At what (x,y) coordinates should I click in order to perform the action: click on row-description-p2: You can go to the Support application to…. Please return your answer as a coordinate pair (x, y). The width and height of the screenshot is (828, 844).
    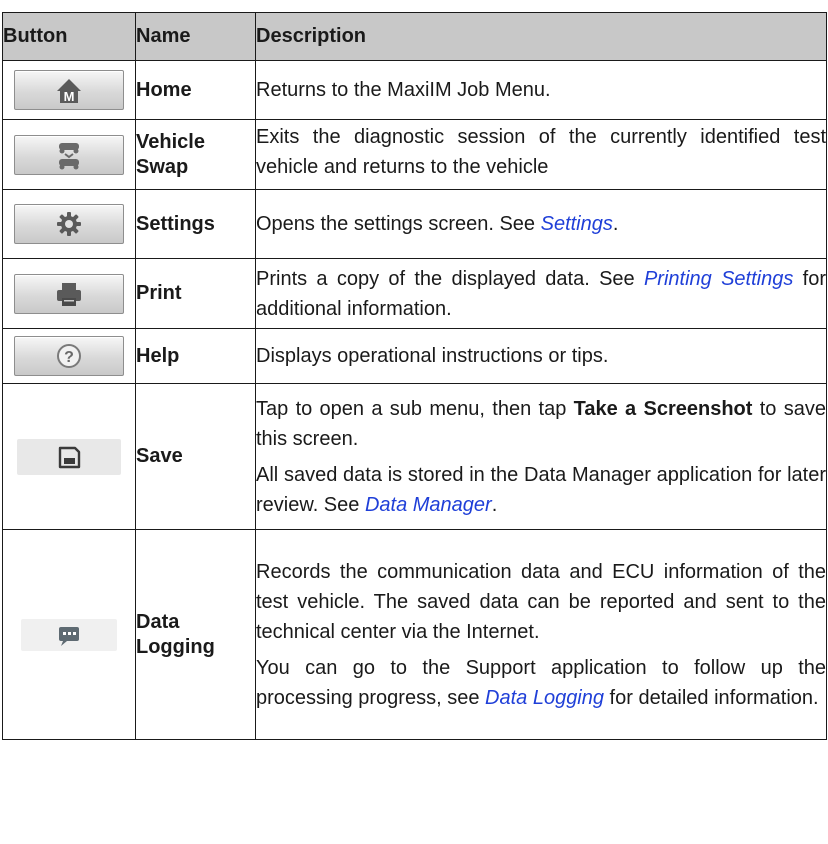
    Looking at the image, I should click on (541, 682).